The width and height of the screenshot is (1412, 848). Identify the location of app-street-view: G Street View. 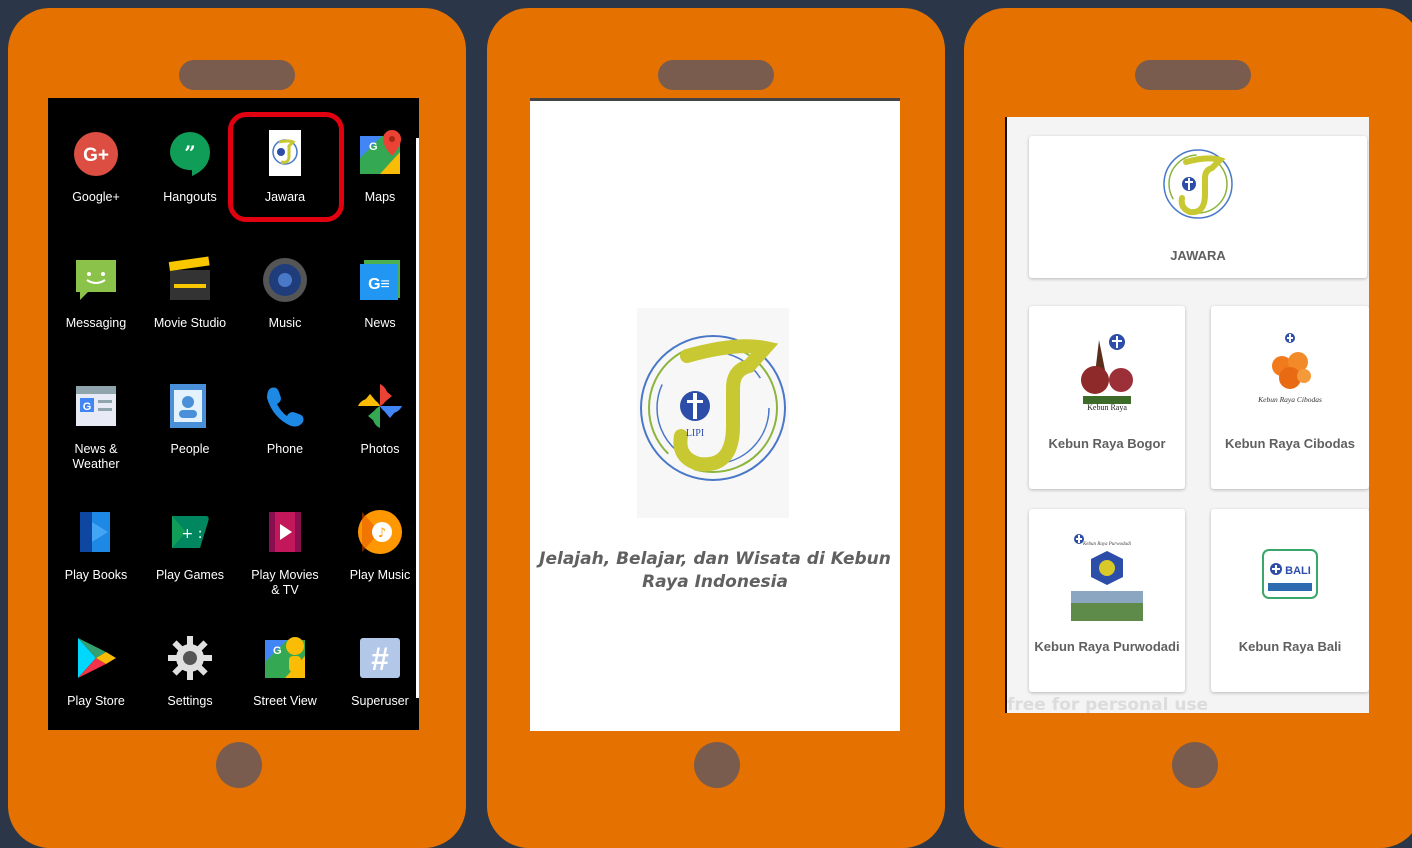
(285, 680).